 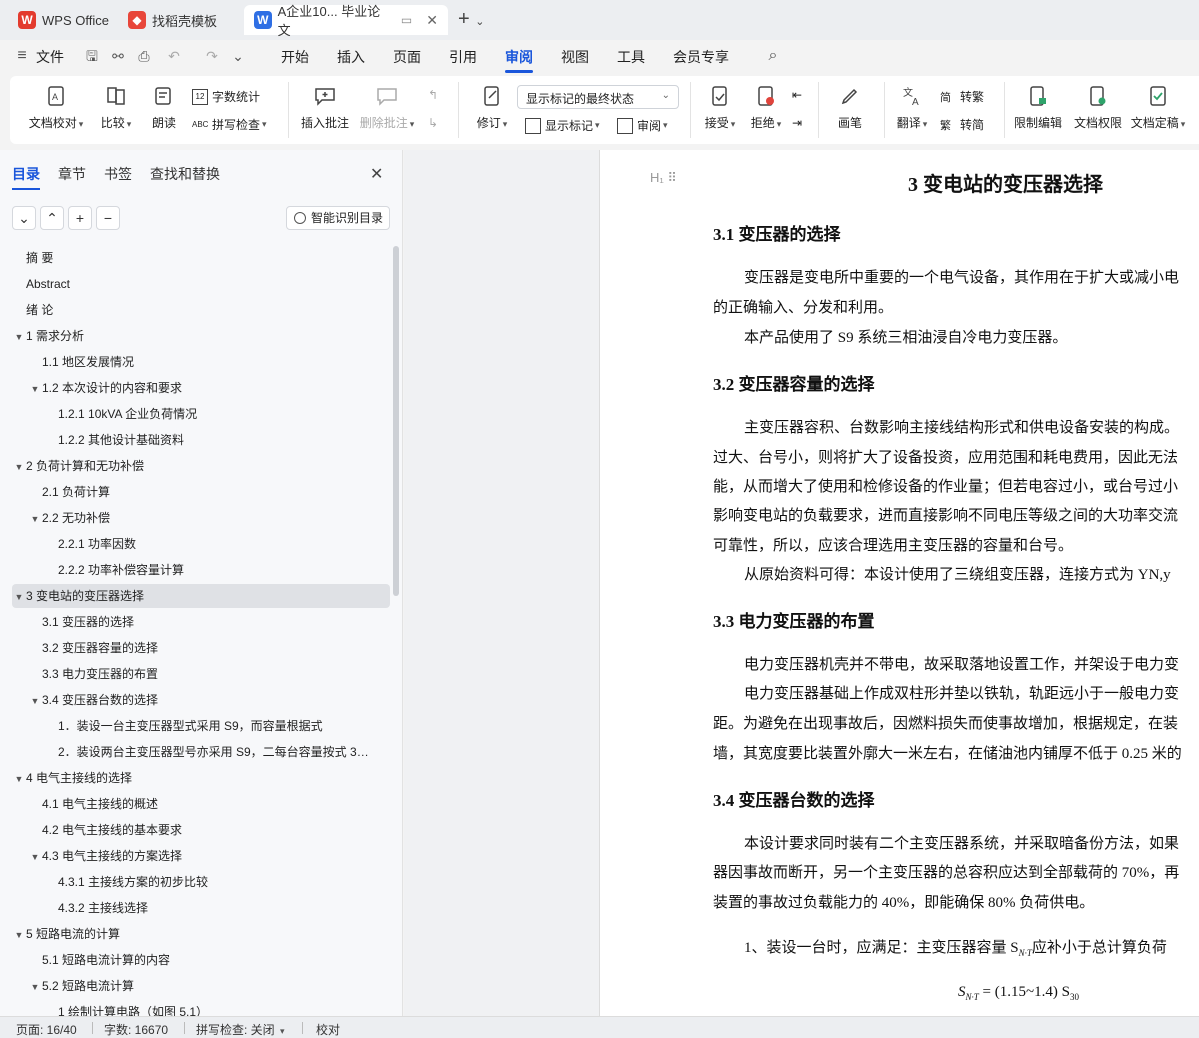 I want to click on toc-item: ▼ 4.3 电气主接线的方案选择, so click(x=201, y=856).